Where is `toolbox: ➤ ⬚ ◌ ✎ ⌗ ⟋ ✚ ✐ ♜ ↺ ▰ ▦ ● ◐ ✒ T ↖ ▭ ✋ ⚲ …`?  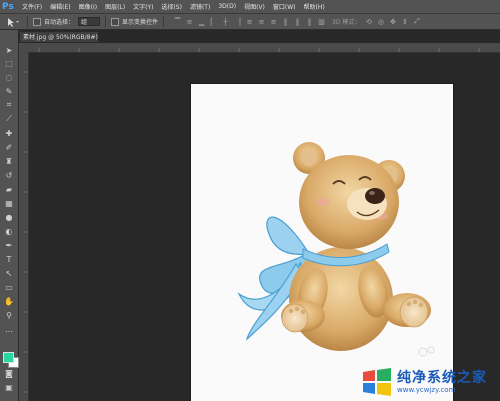 toolbox: ➤ ⬚ ◌ ✎ ⌗ ⟋ ✚ ✐ ♜ ↺ ▰ ▦ ● ◐ ✒ T ↖ ▭ ✋ ⚲ … is located at coordinates (9, 215).